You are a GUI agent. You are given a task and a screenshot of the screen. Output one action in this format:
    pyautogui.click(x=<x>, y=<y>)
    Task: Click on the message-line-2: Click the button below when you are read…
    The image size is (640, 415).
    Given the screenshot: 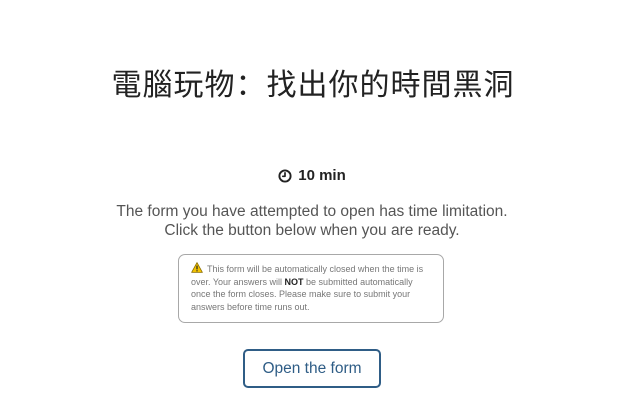 What is the action you would take?
    pyautogui.click(x=312, y=230)
    